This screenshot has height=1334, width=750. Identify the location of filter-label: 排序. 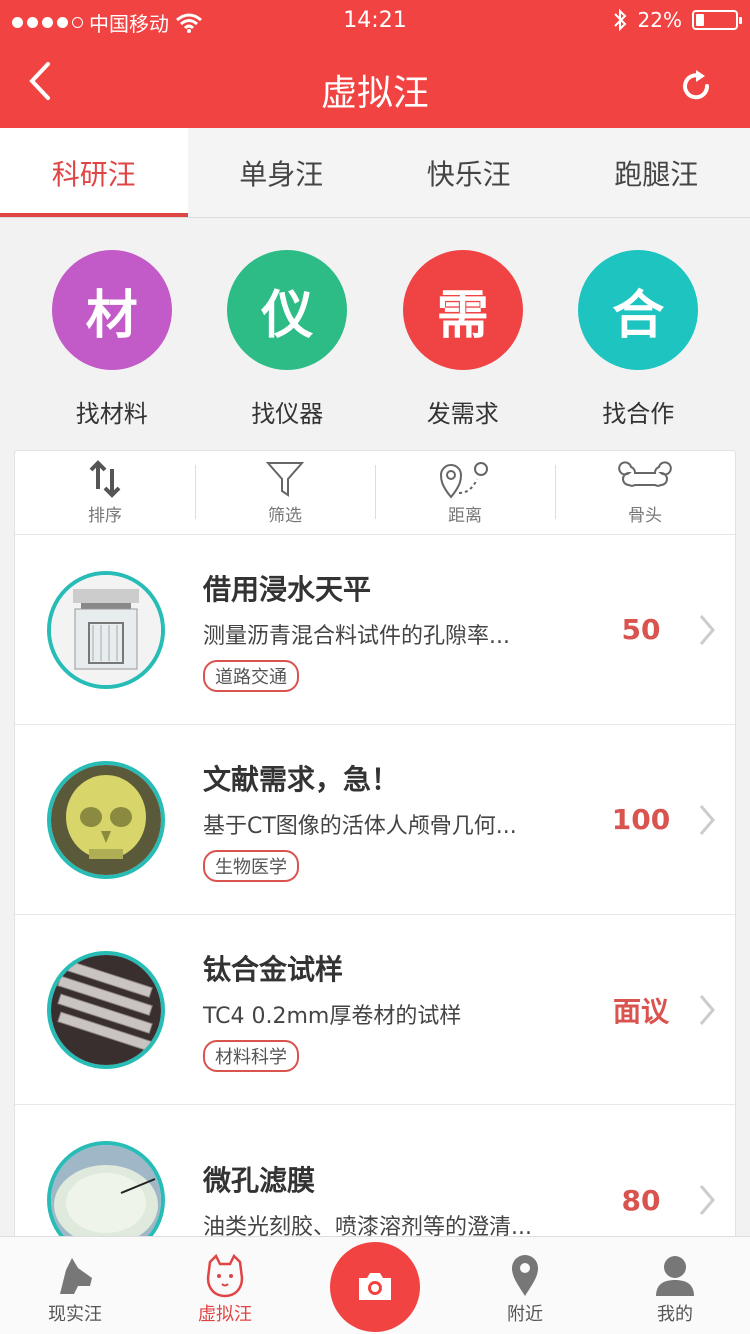
(105, 516).